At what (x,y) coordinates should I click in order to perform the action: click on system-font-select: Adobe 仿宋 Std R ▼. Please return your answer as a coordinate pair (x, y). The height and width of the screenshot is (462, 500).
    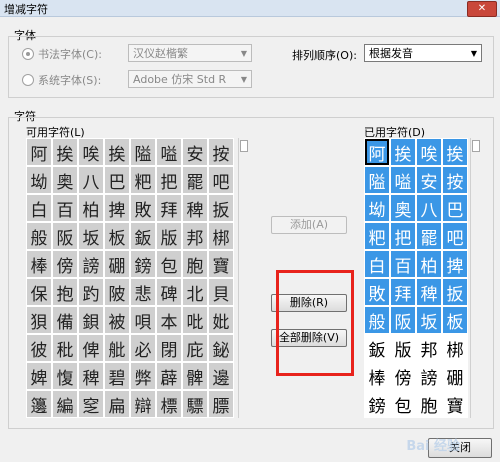
    Looking at the image, I should click on (190, 79).